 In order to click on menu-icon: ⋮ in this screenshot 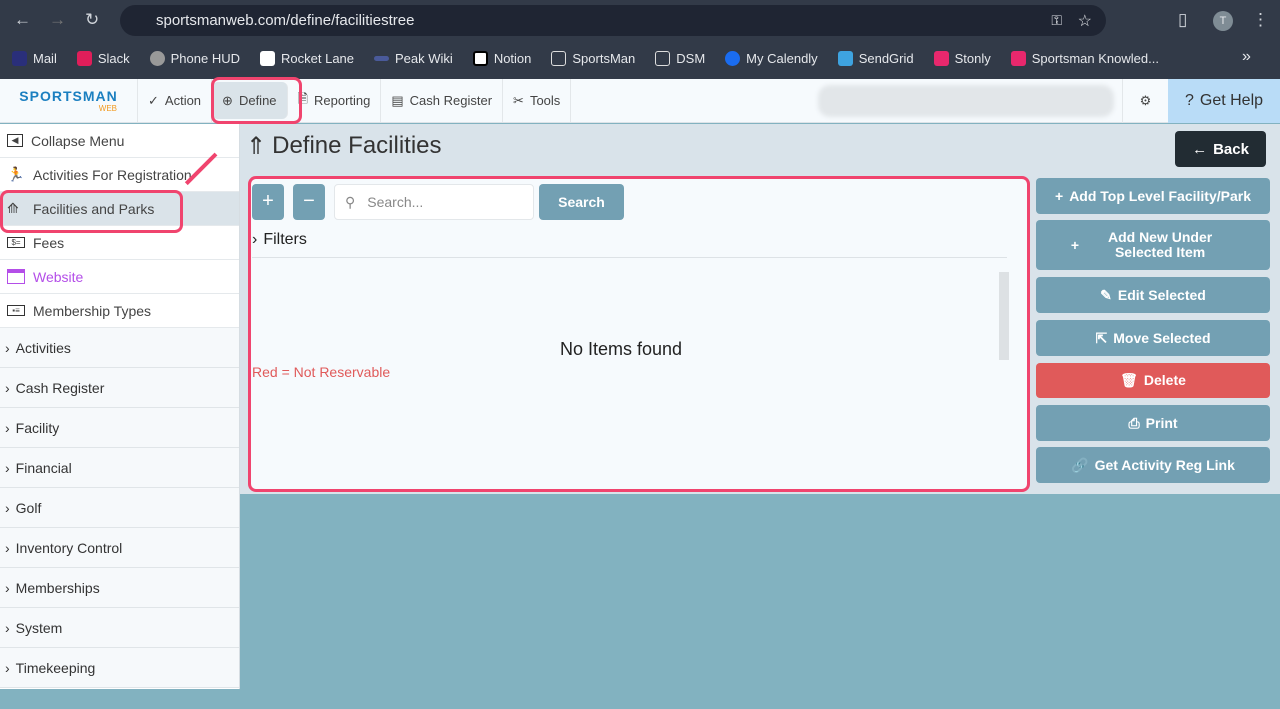, I will do `click(1260, 20)`.